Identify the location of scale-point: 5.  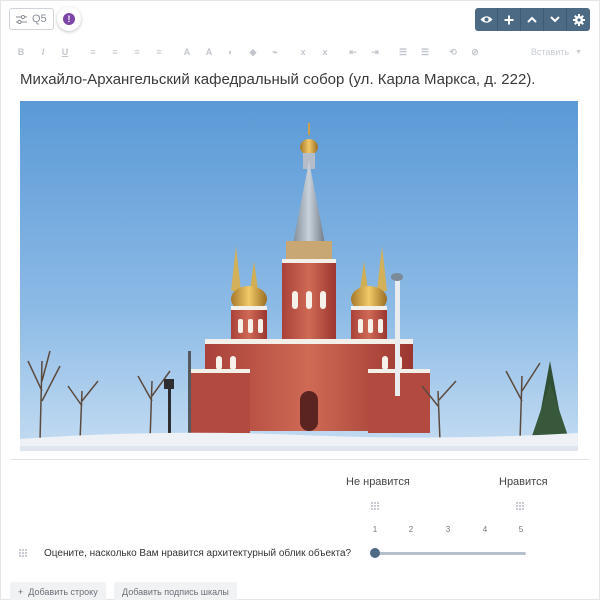
(521, 529).